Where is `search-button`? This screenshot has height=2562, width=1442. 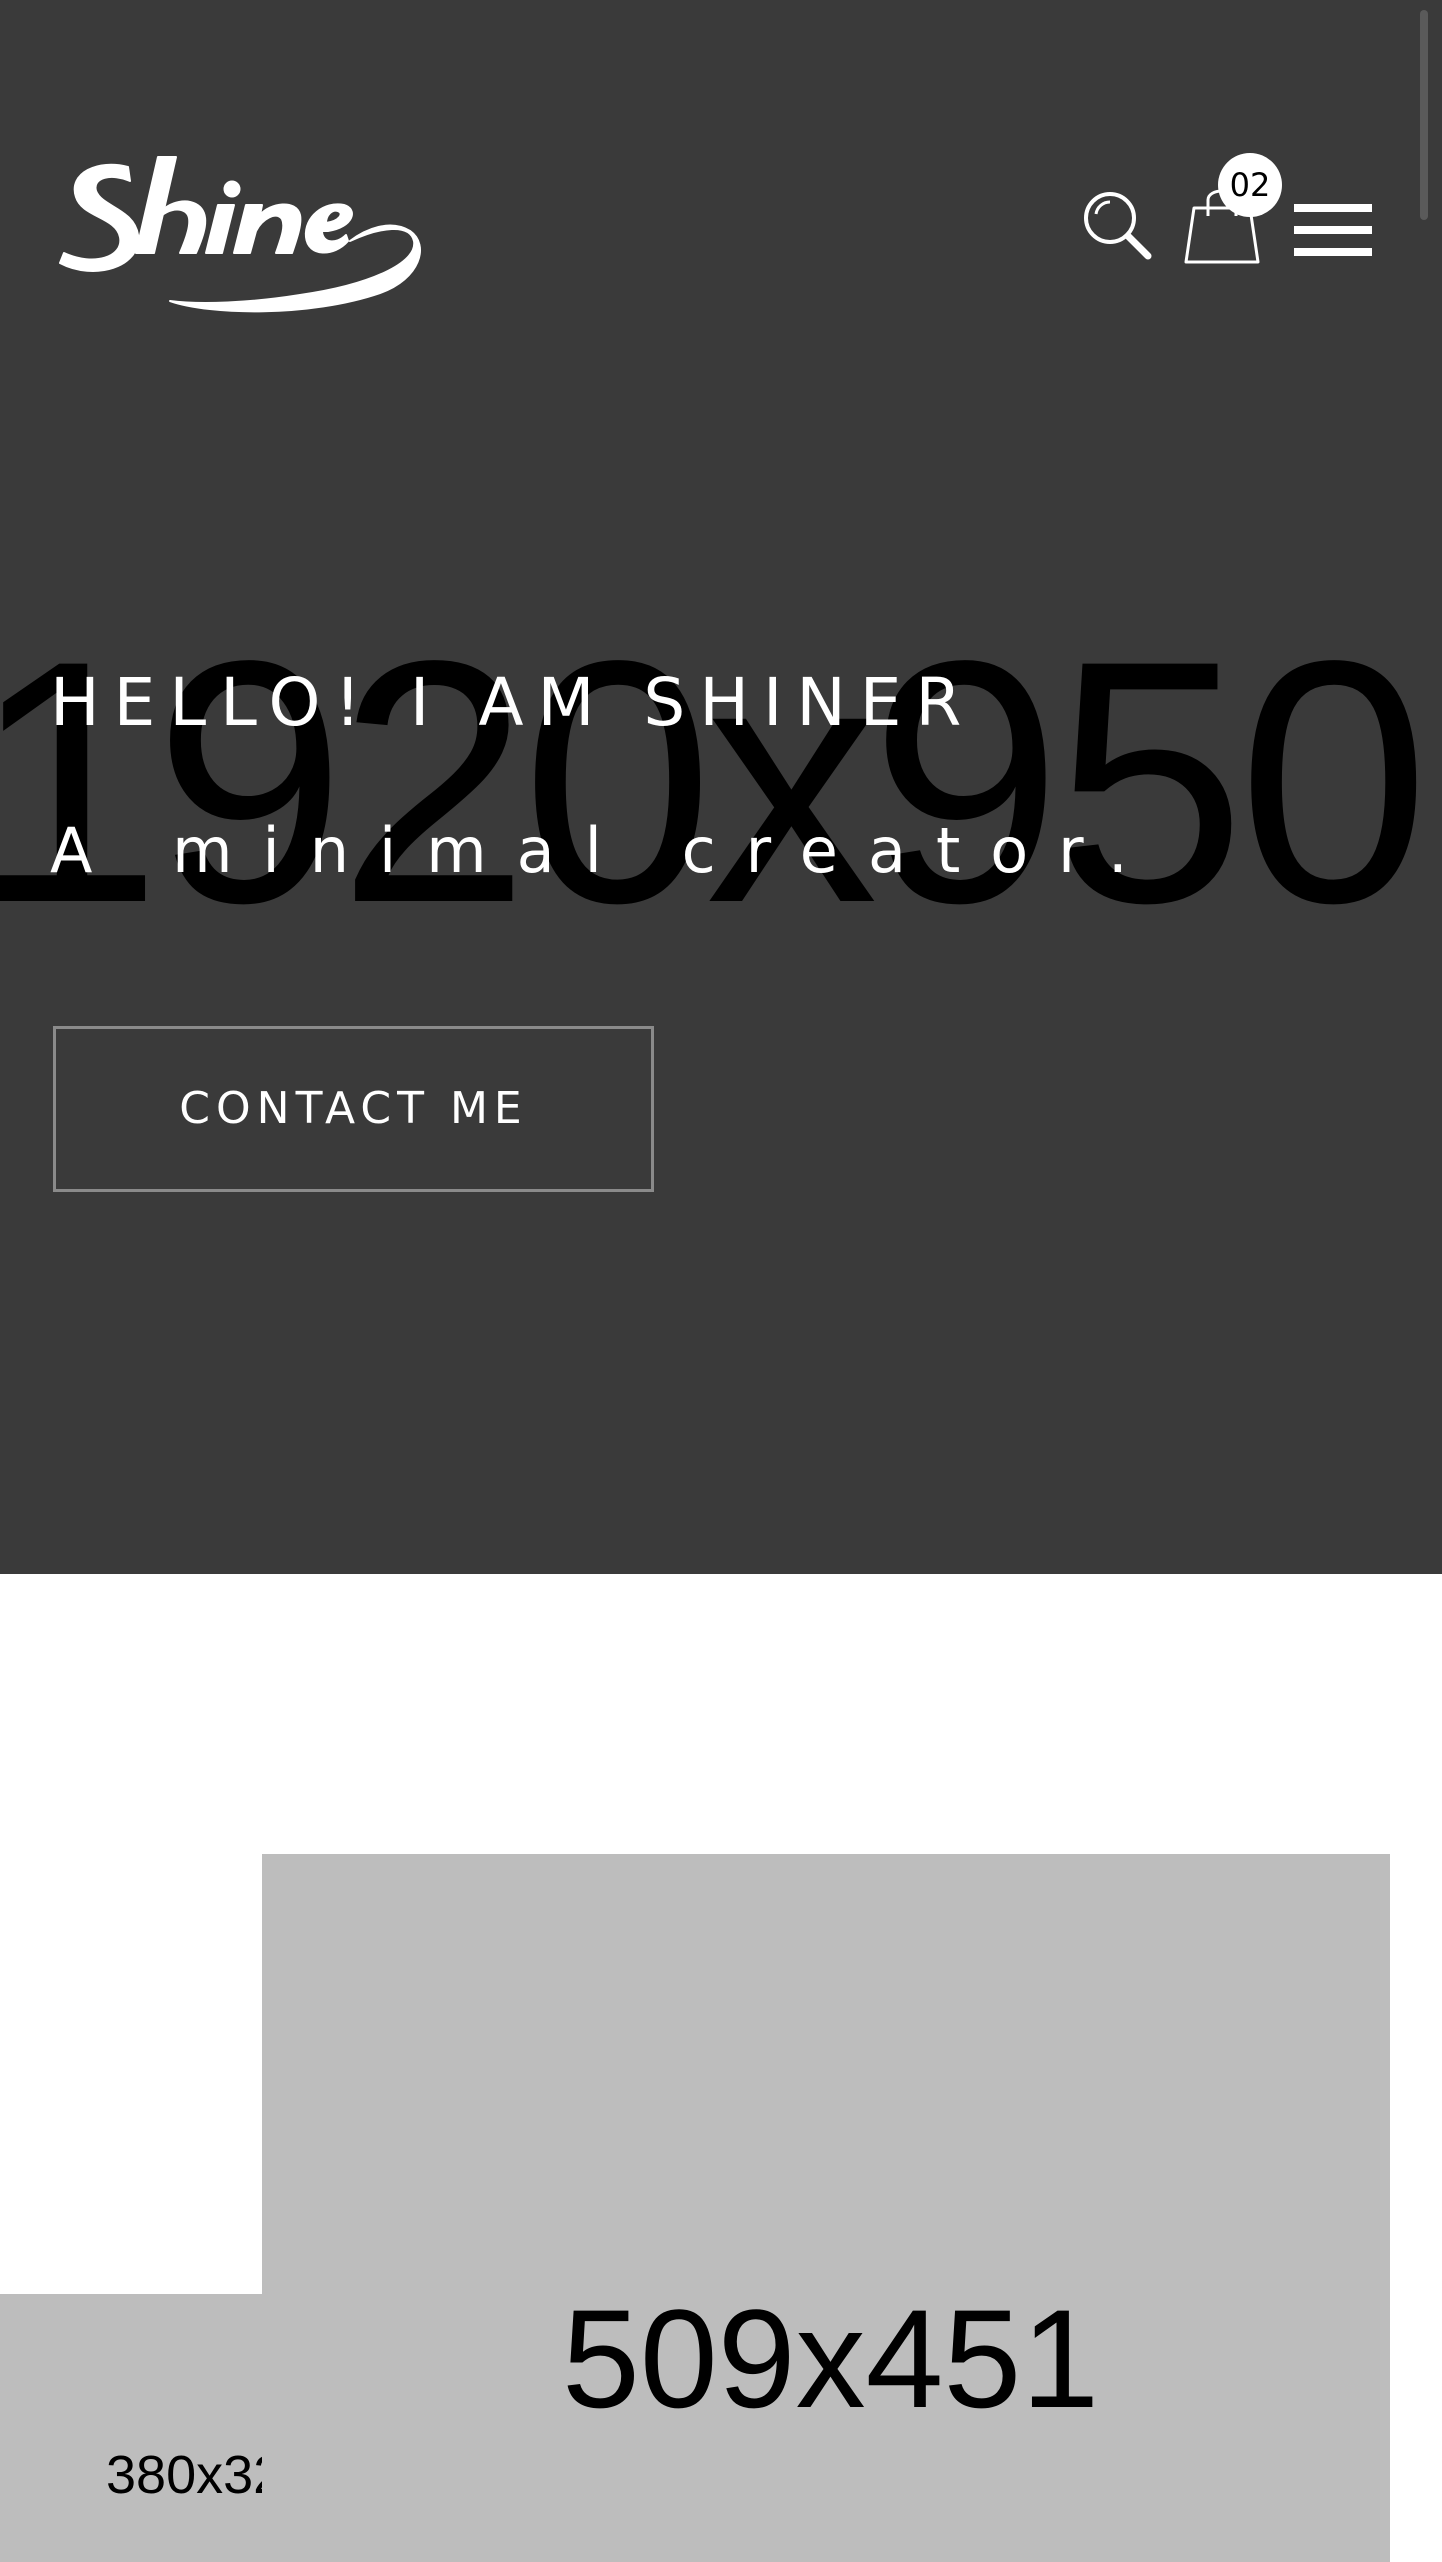
search-button is located at coordinates (1117, 225).